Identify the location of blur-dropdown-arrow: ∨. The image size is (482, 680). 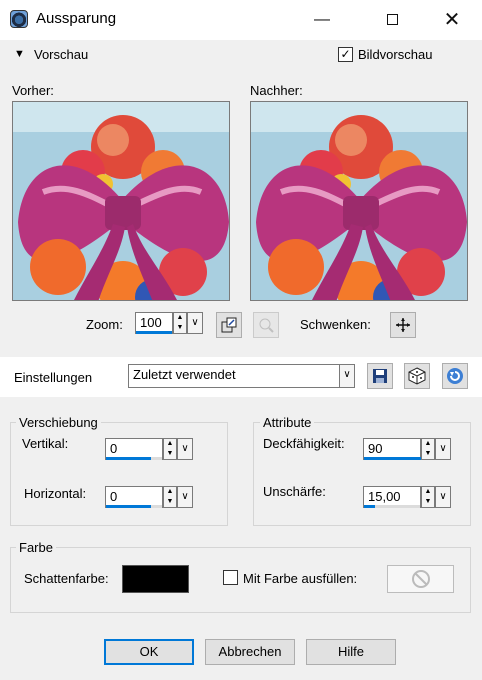
(443, 497).